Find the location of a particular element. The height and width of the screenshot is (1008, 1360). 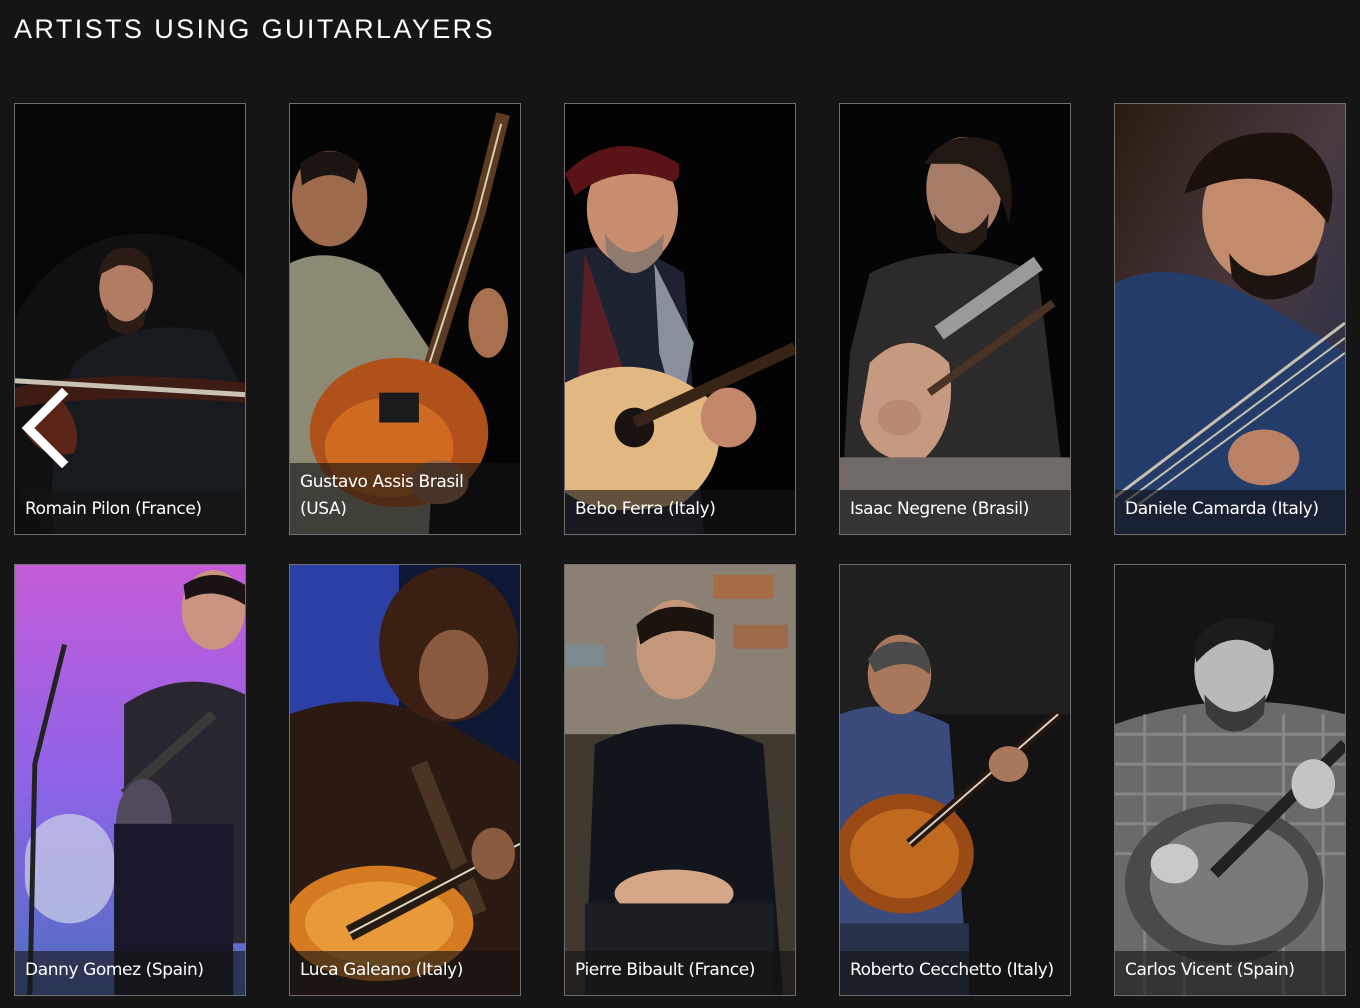

artist-name: Carlos Vicent (Spain) is located at coordinates (1230, 973).